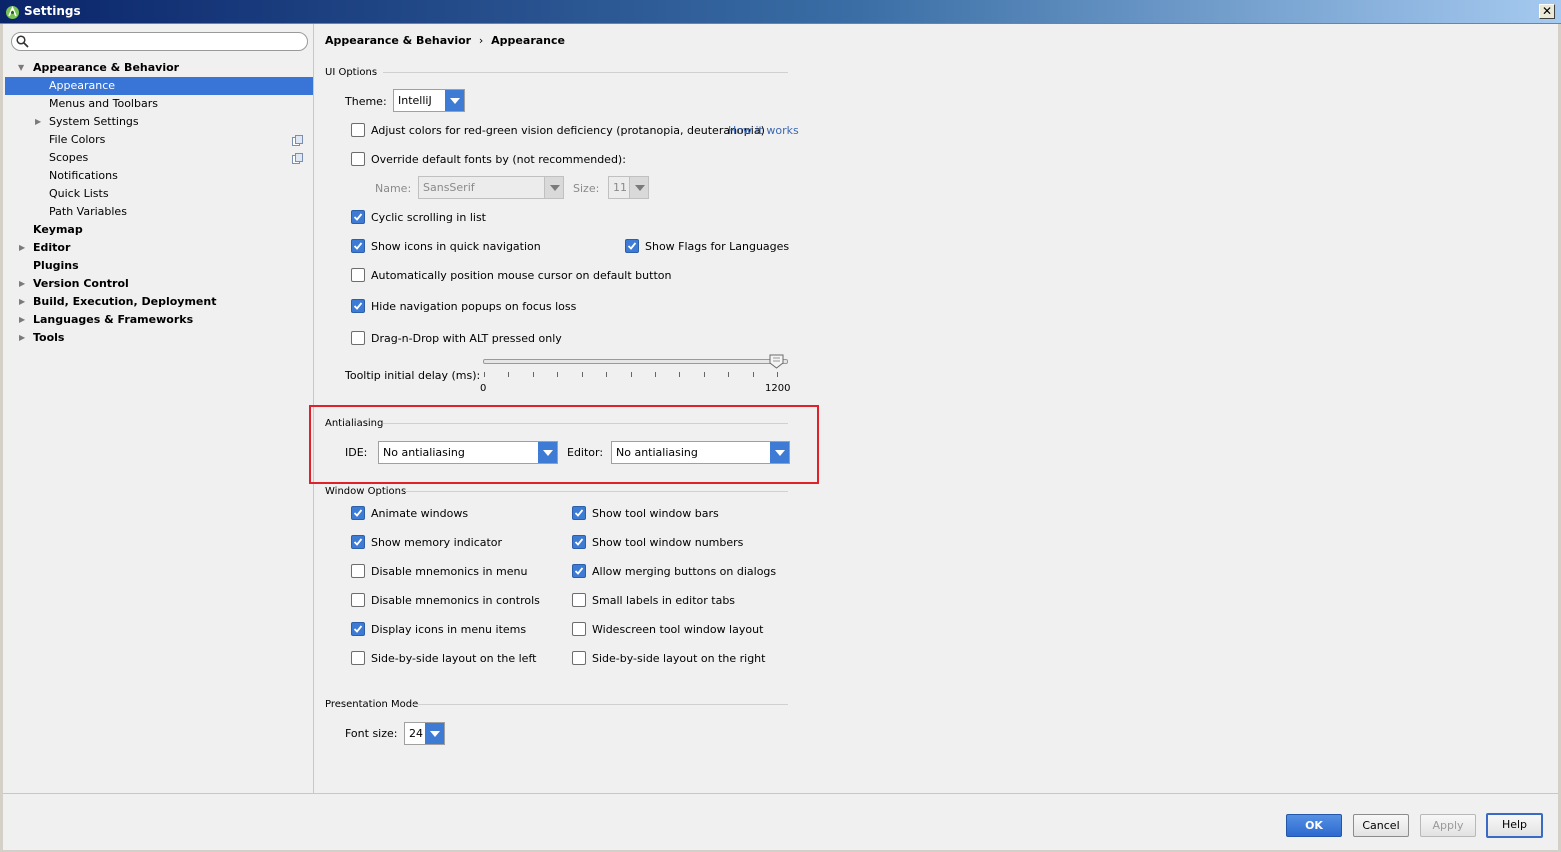  What do you see at coordinates (158, 122) in the screenshot?
I see `sidebar-item-system-settings: ▶ System Settings` at bounding box center [158, 122].